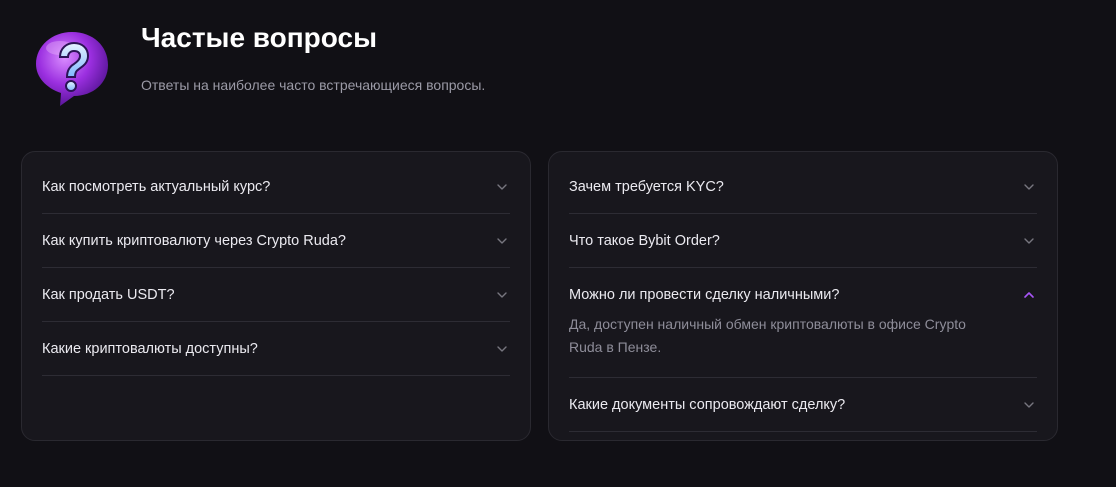 The width and height of the screenshot is (1116, 487). What do you see at coordinates (707, 404) in the screenshot?
I see `faq-question: Какие документы сопровождают сделку?` at bounding box center [707, 404].